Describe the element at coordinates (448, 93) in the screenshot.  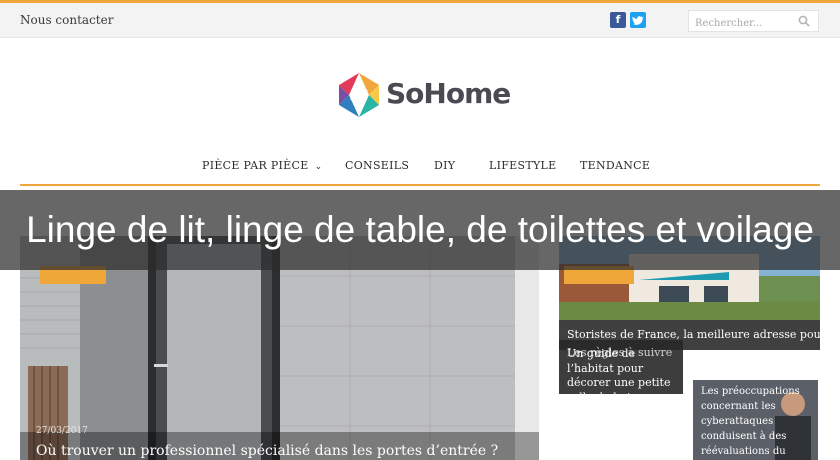
I see `logo-text: SoHome` at that location.